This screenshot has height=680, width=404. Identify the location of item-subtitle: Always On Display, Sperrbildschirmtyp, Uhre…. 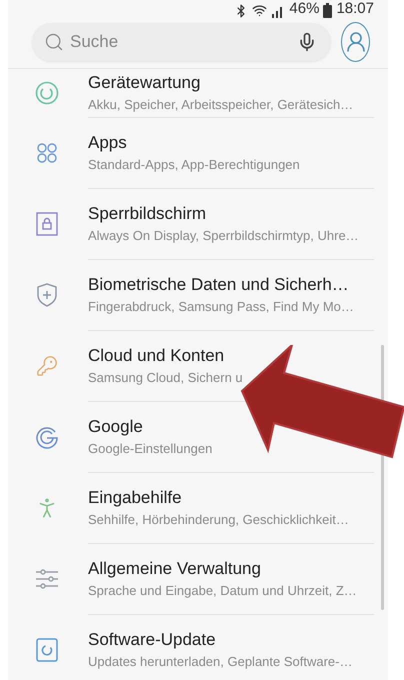
(224, 235).